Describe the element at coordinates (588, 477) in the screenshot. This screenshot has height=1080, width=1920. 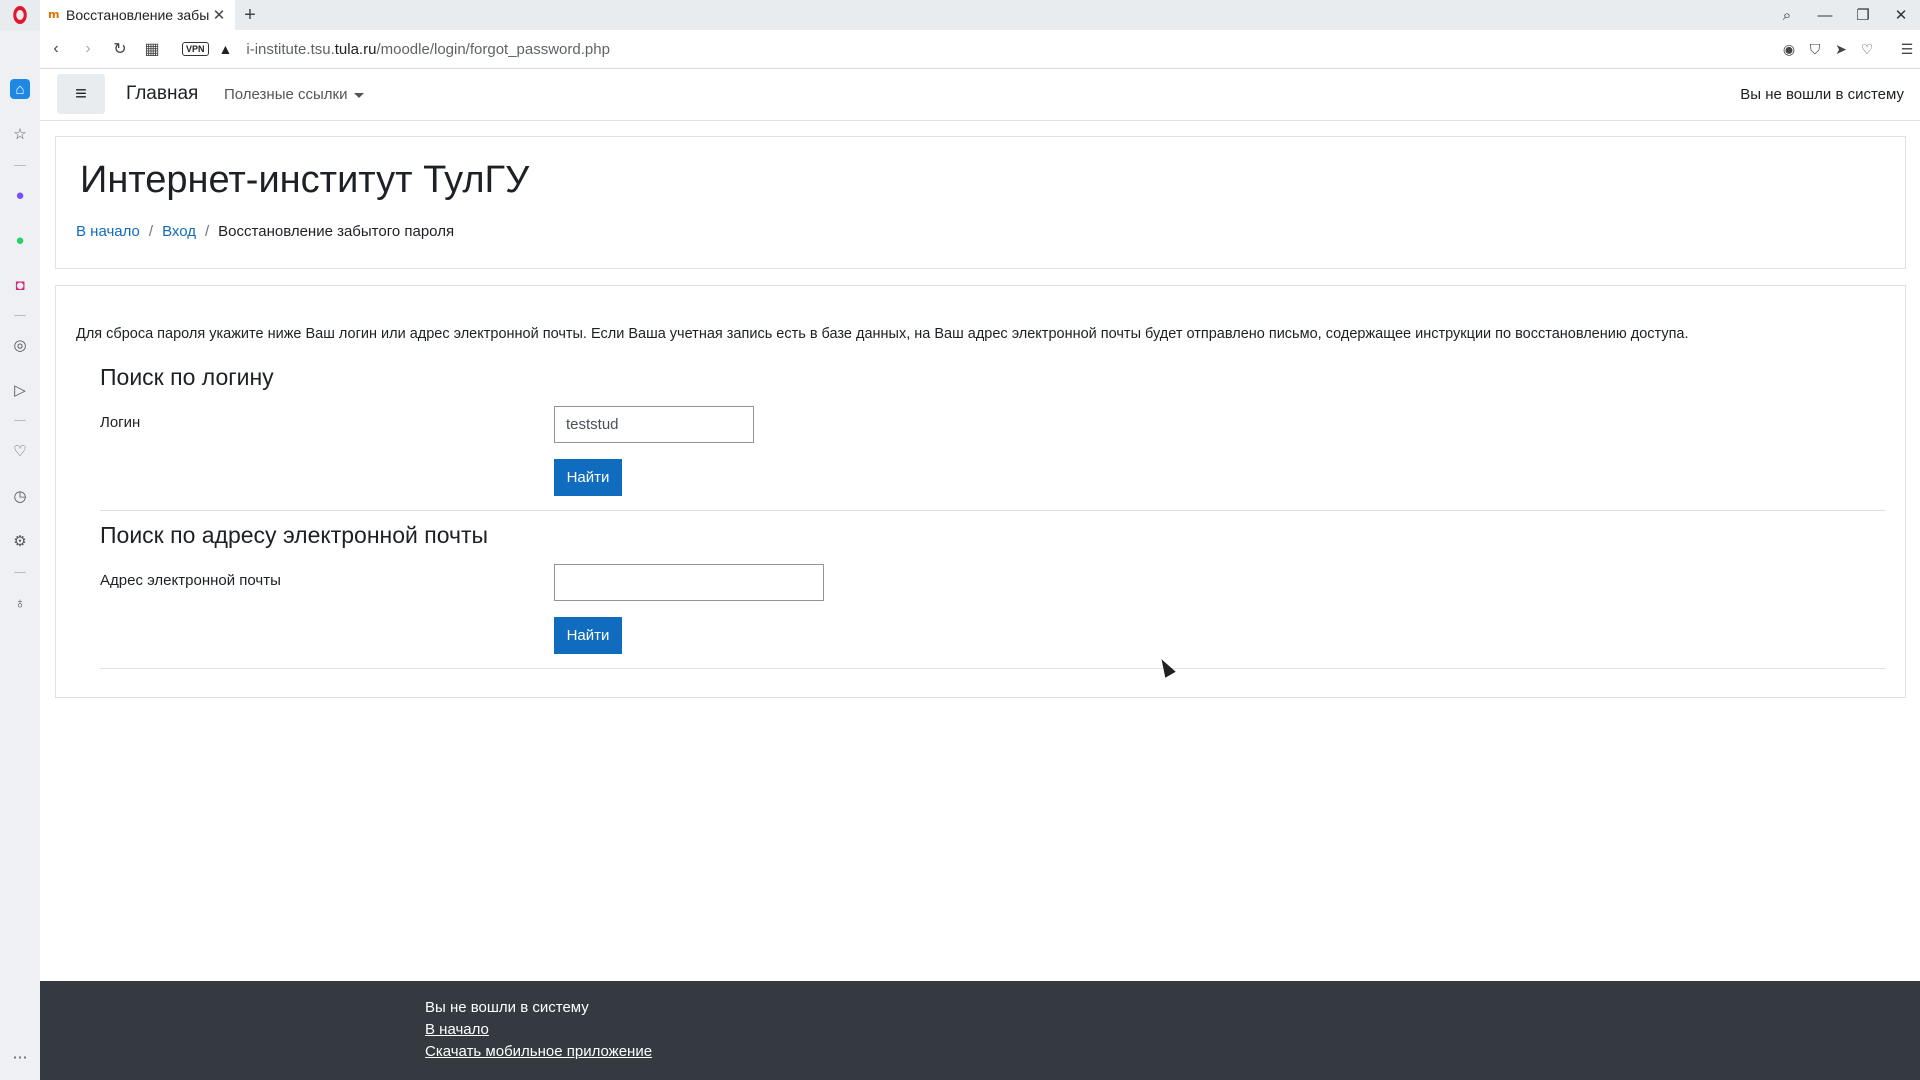
I see `login-search-button: Найти` at that location.